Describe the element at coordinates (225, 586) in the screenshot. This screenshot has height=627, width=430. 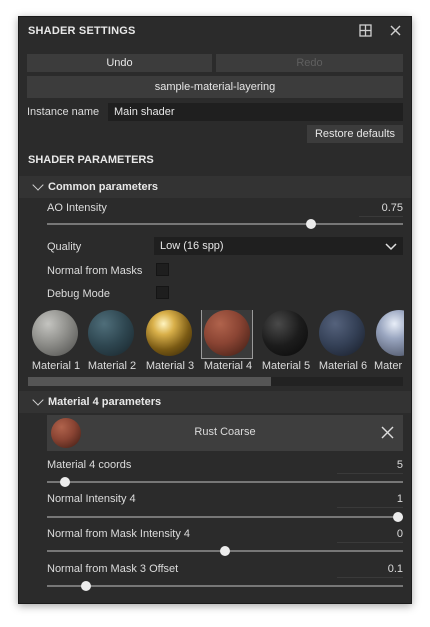
I see `normal-from-mask-3-offset-track` at that location.